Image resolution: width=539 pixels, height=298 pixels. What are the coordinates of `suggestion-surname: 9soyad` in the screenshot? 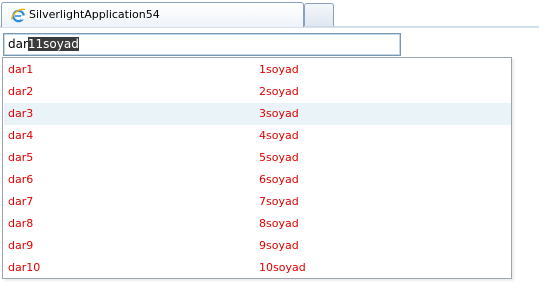 It's located at (279, 245).